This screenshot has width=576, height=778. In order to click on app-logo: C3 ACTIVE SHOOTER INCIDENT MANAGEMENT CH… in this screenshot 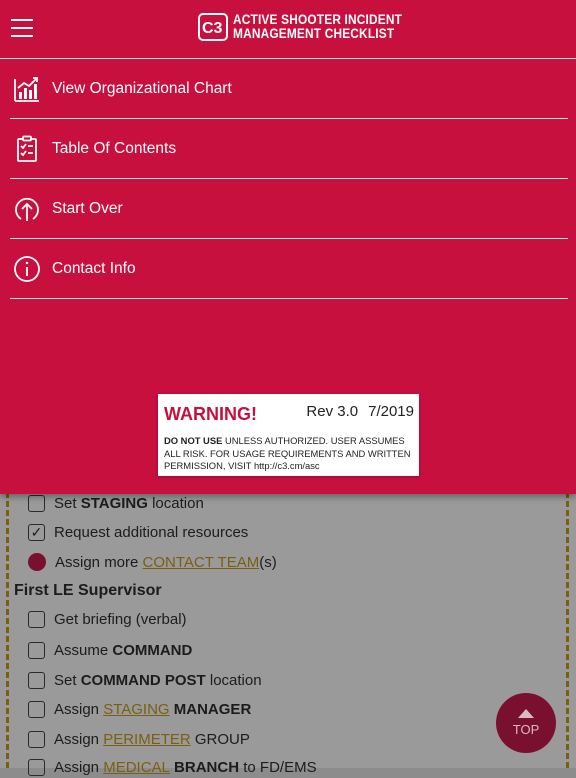, I will do `click(311, 27)`.